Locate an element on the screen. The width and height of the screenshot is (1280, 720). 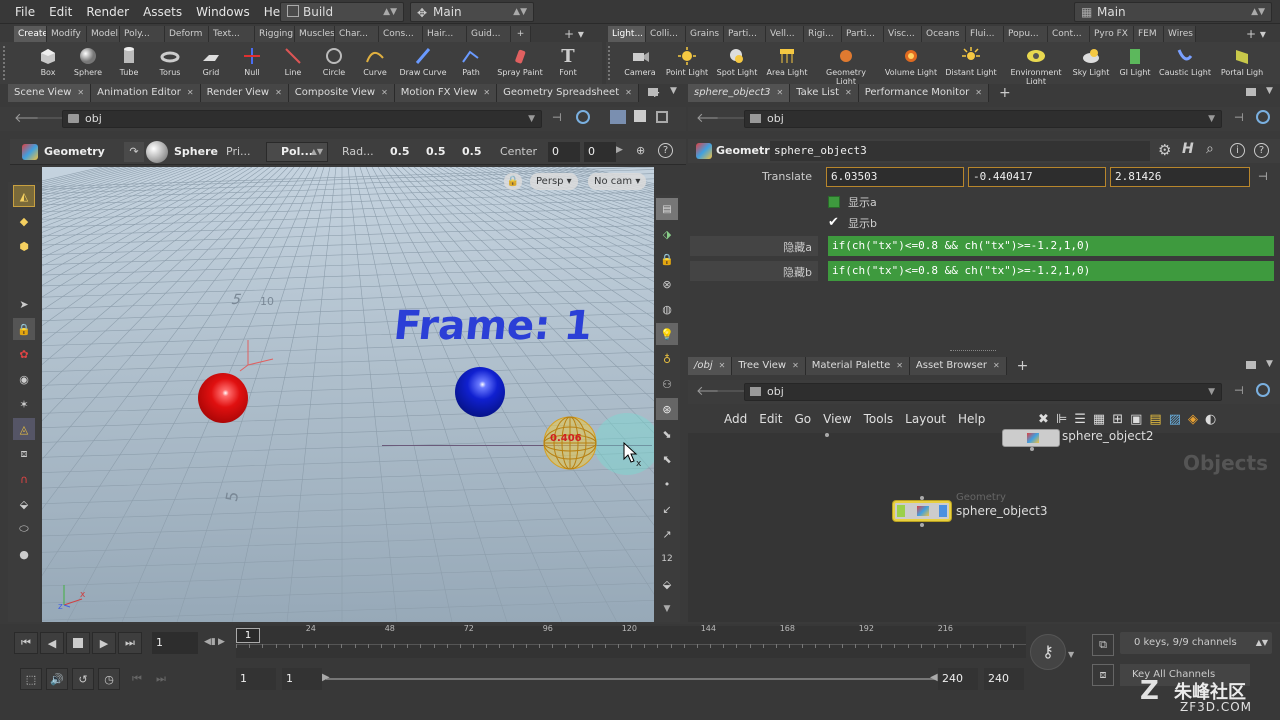
thumbnail-icon: ▣ is located at coordinates (1136, 419).